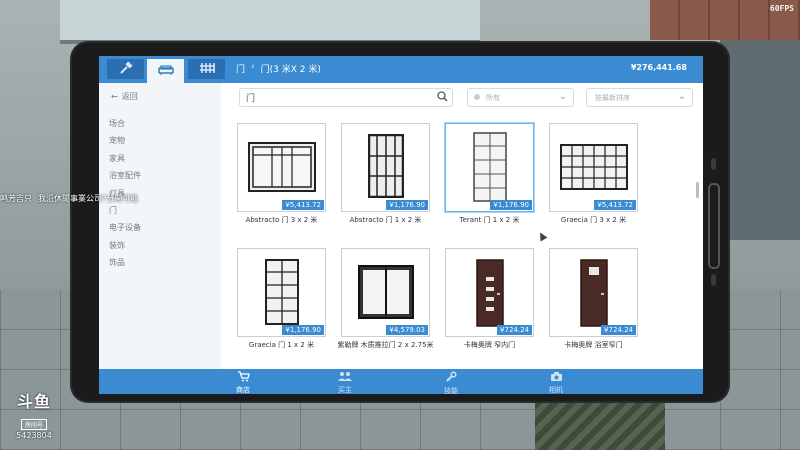 This screenshot has height=450, width=800. I want to click on bottom-navigation: 商店 买主 技能 相机, so click(401, 381).